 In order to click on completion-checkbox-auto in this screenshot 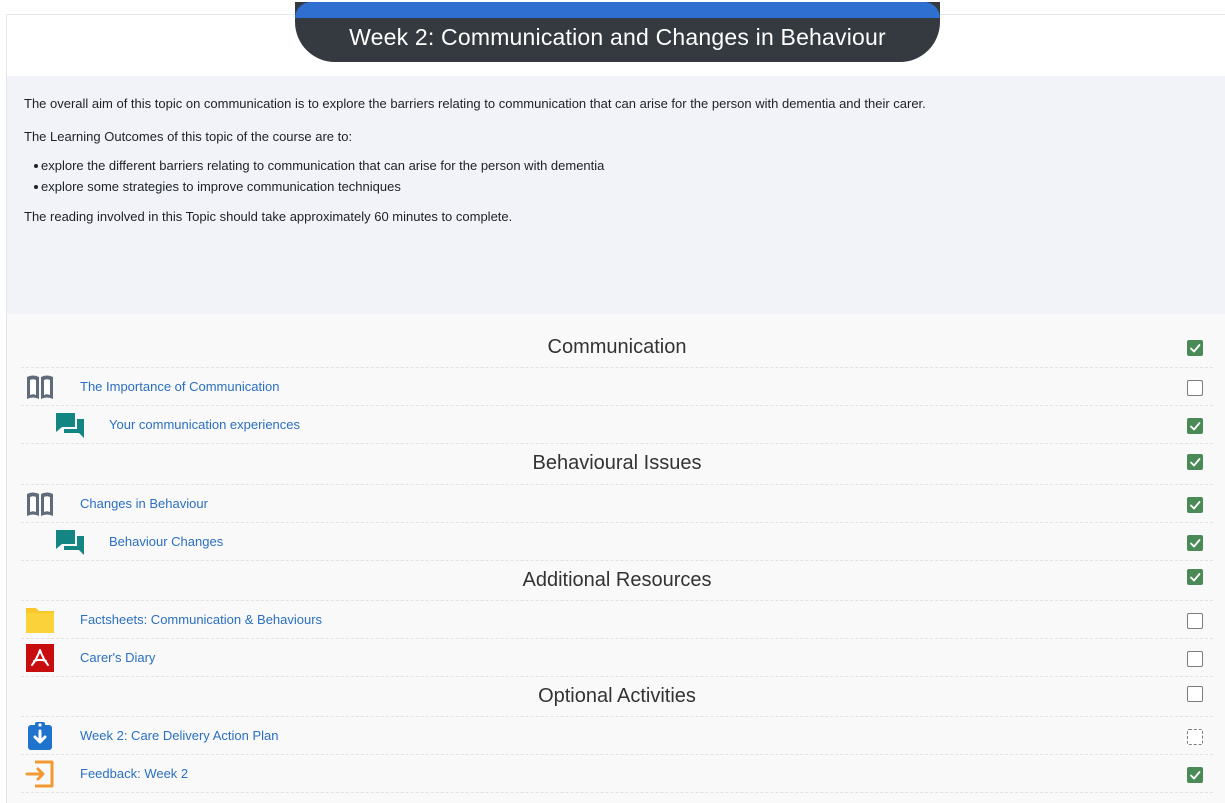, I will do `click(1195, 737)`.